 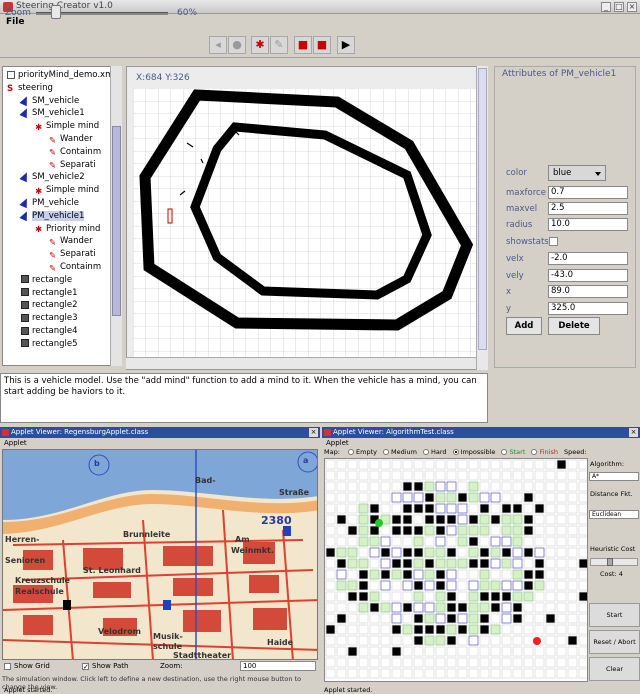 I want to click on map-radio-medium: Medium, so click(x=399, y=452).